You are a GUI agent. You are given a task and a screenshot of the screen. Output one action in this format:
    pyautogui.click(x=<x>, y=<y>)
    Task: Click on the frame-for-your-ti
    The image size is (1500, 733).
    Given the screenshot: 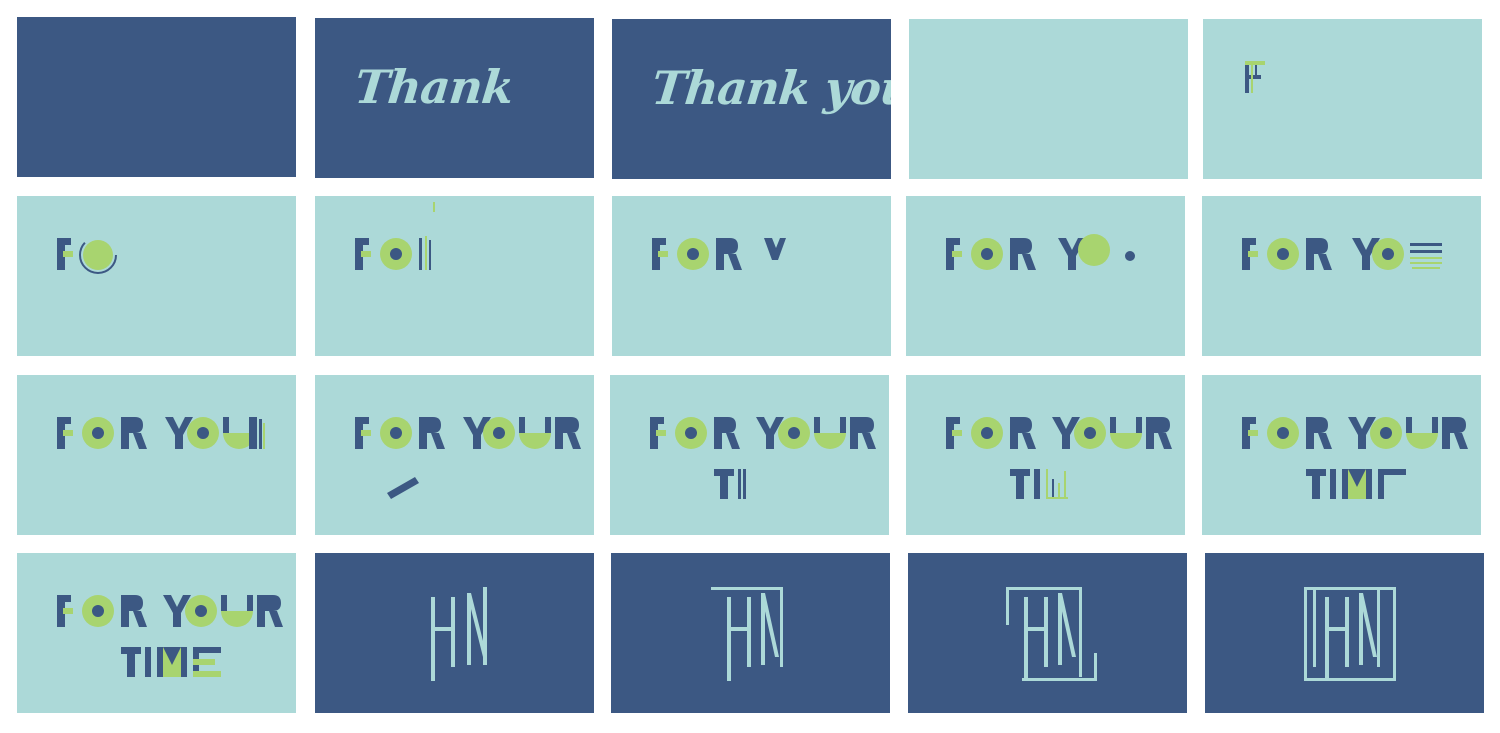 What is the action you would take?
    pyautogui.click(x=749, y=455)
    